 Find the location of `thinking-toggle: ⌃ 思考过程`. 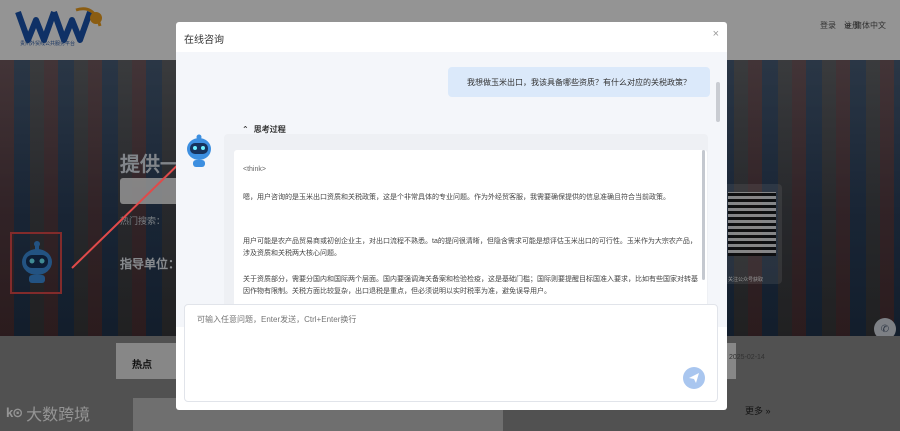

thinking-toggle: ⌃ 思考过程 is located at coordinates (264, 129).